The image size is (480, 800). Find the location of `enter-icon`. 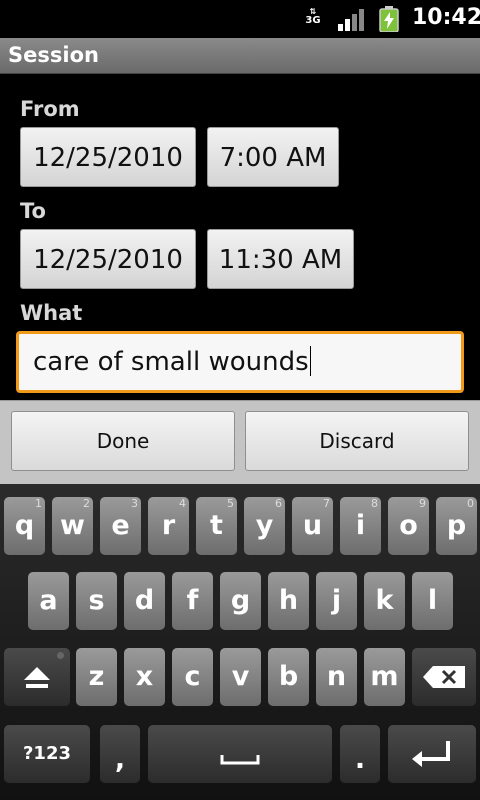

enter-icon is located at coordinates (431, 754).